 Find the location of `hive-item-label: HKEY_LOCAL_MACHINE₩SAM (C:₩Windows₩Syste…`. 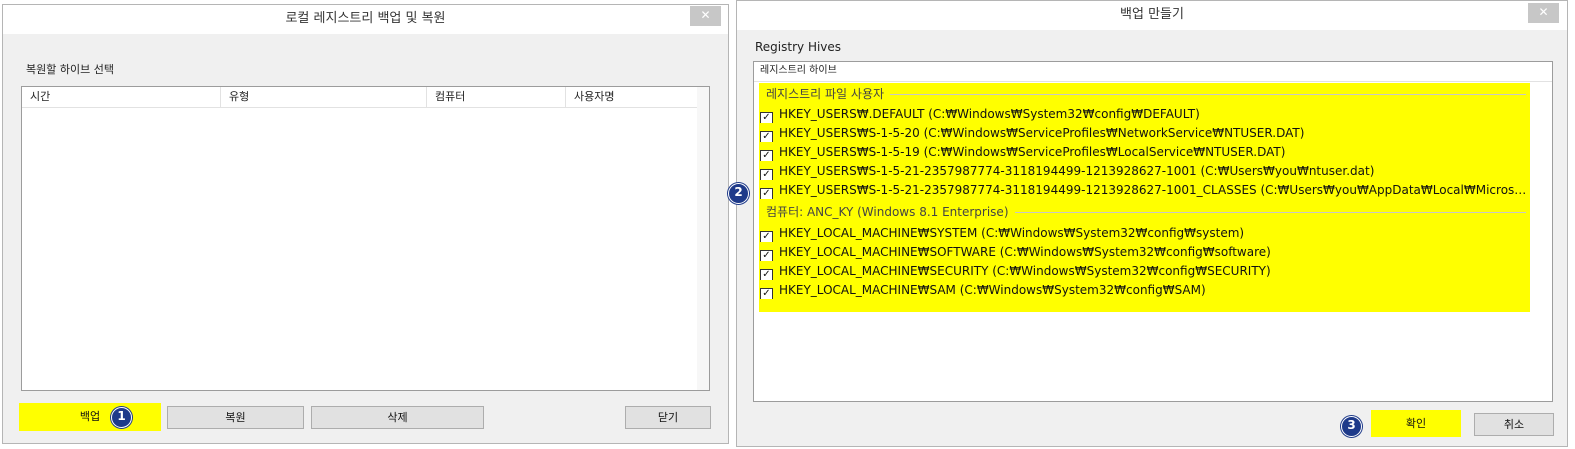

hive-item-label: HKEY_LOCAL_MACHINE₩SAM (C:₩Windows₩Syste… is located at coordinates (992, 290).